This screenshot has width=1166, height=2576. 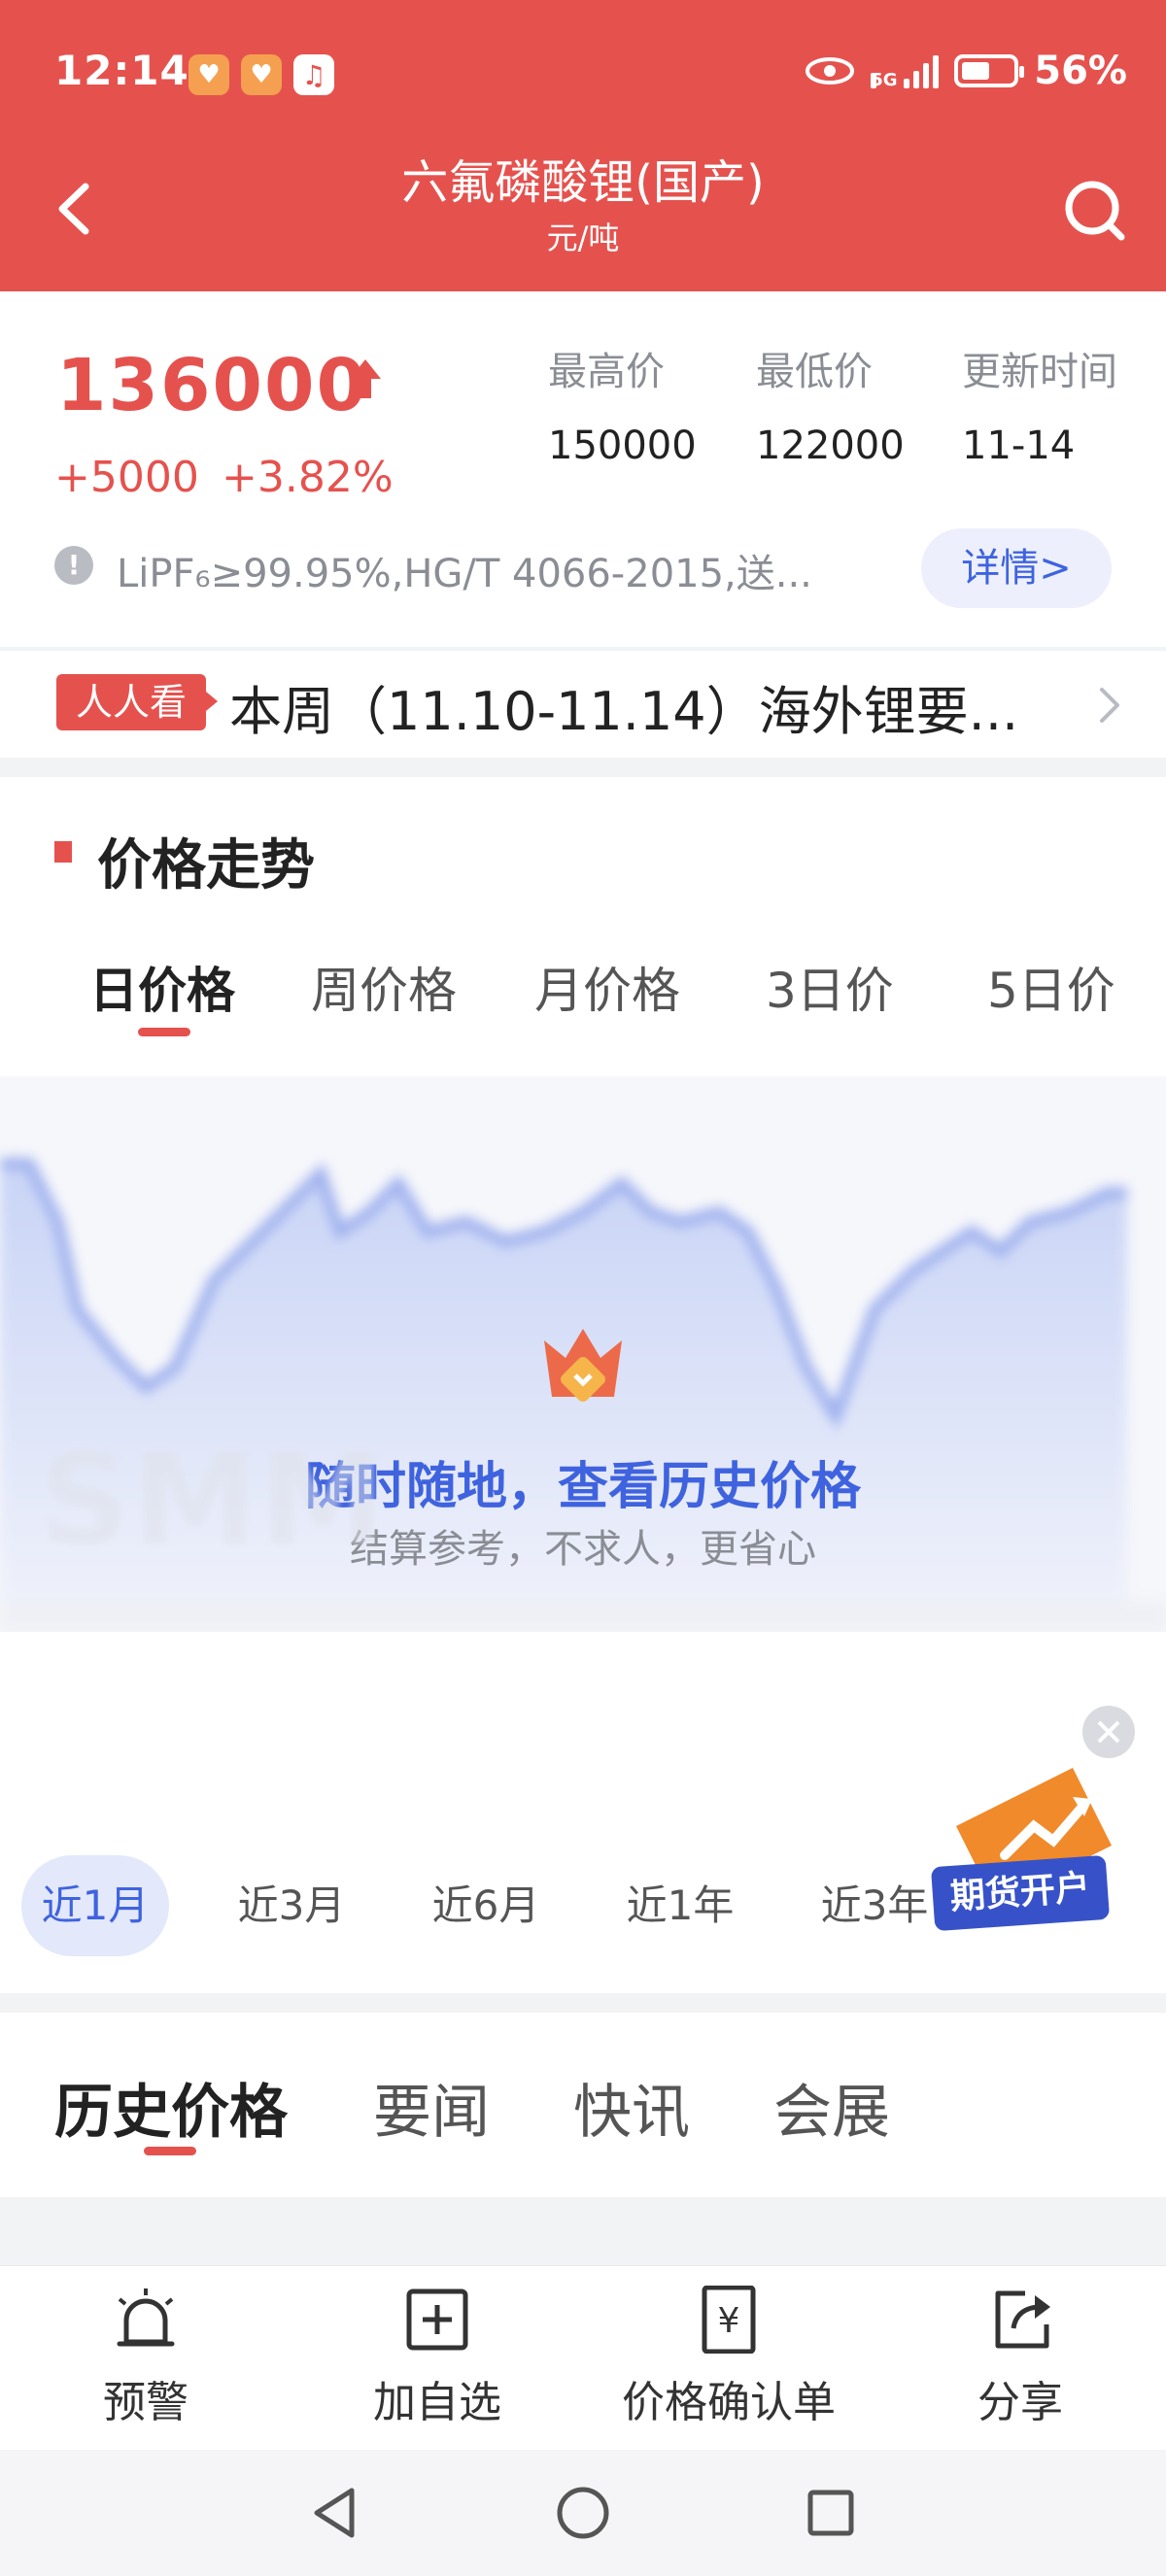 I want to click on circle-home-icon, so click(x=583, y=2513).